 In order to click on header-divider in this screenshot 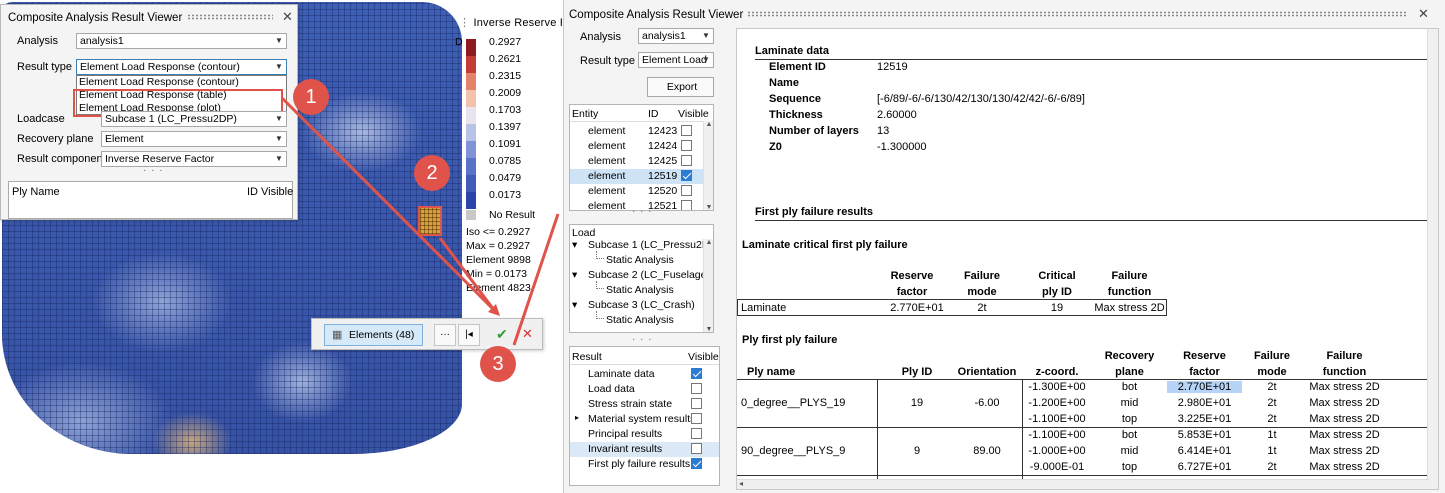, I will do `click(644, 364)`.